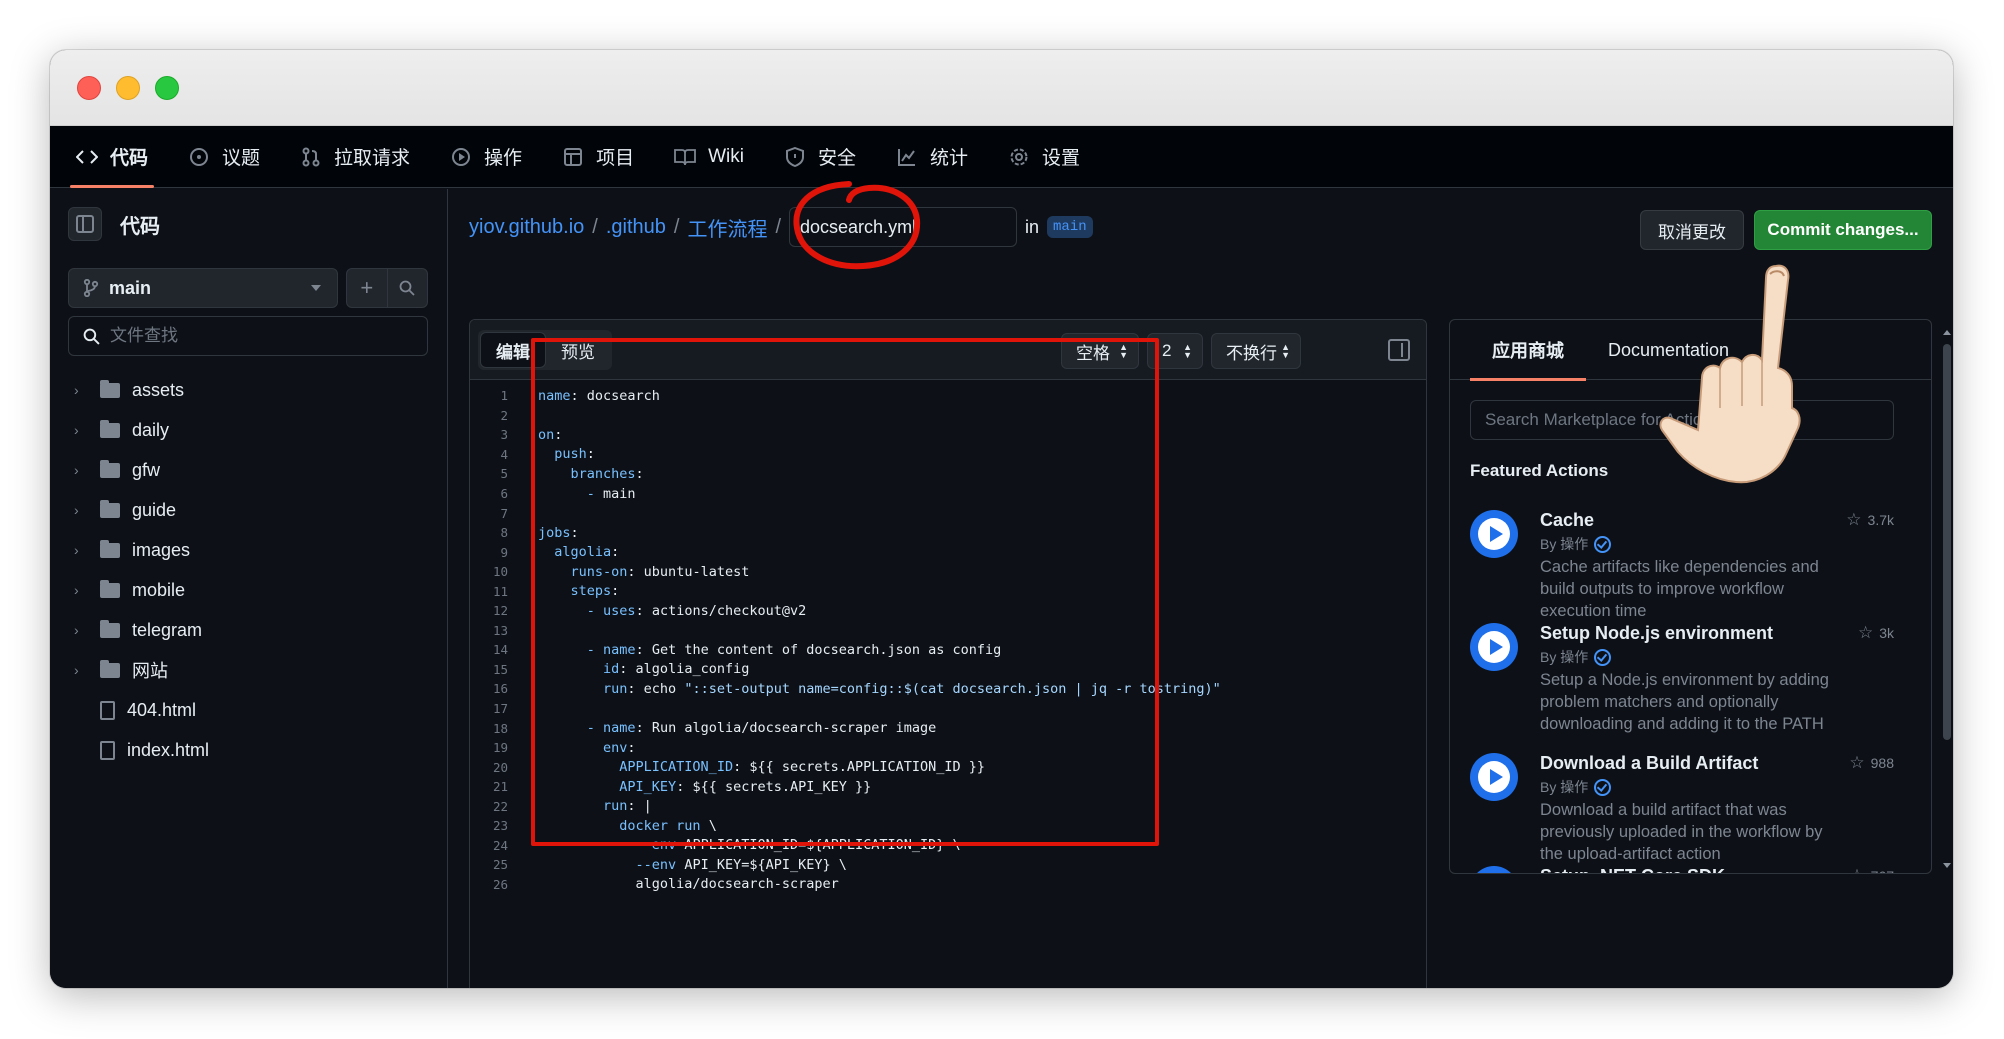 The image size is (2004, 1039). Describe the element at coordinates (248, 470) in the screenshot. I see `tree-folder: › gfw` at that location.